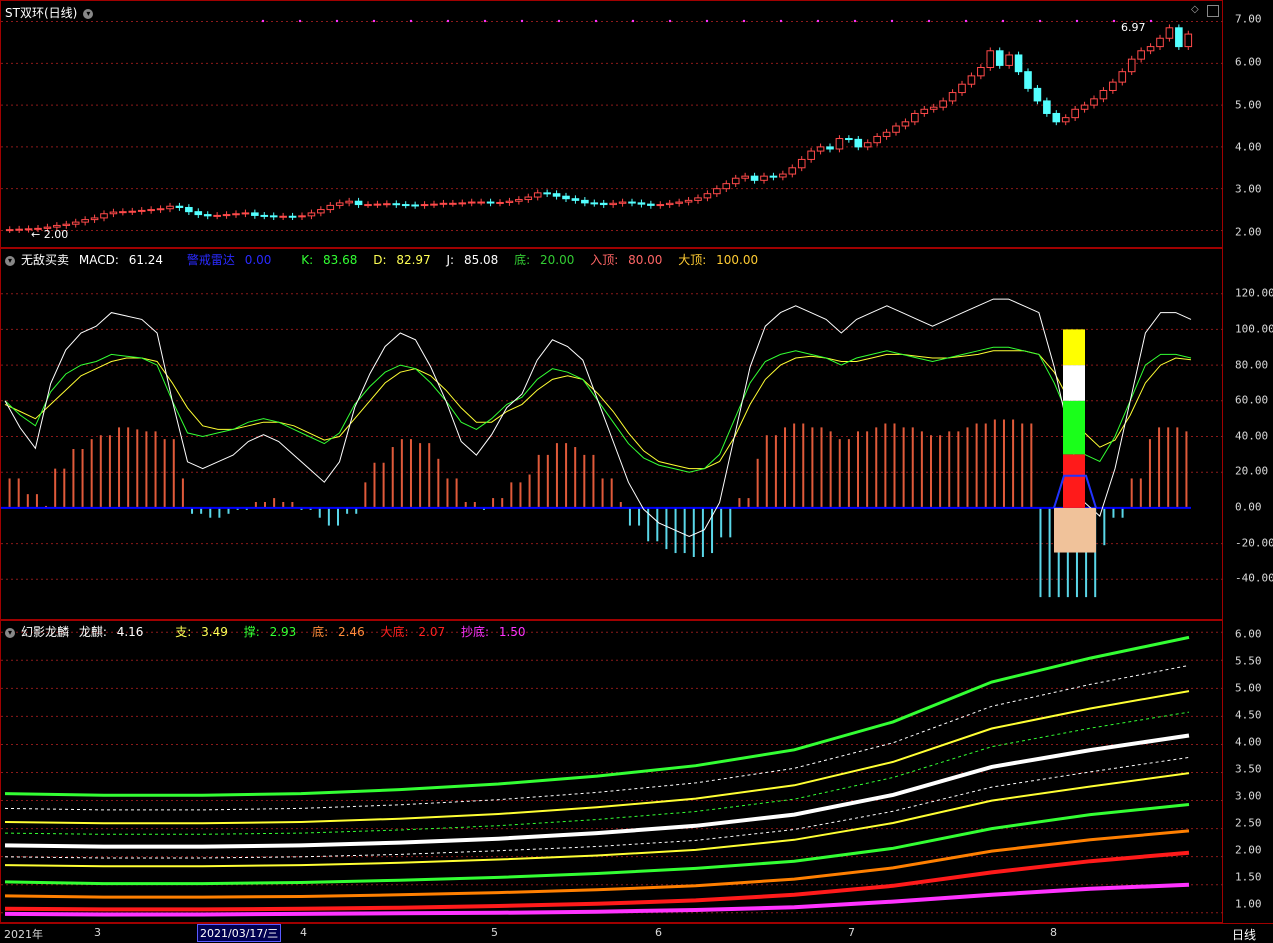 The image size is (1273, 943). Describe the element at coordinates (604, 260) in the screenshot. I see `top-label: 入顶:` at that location.